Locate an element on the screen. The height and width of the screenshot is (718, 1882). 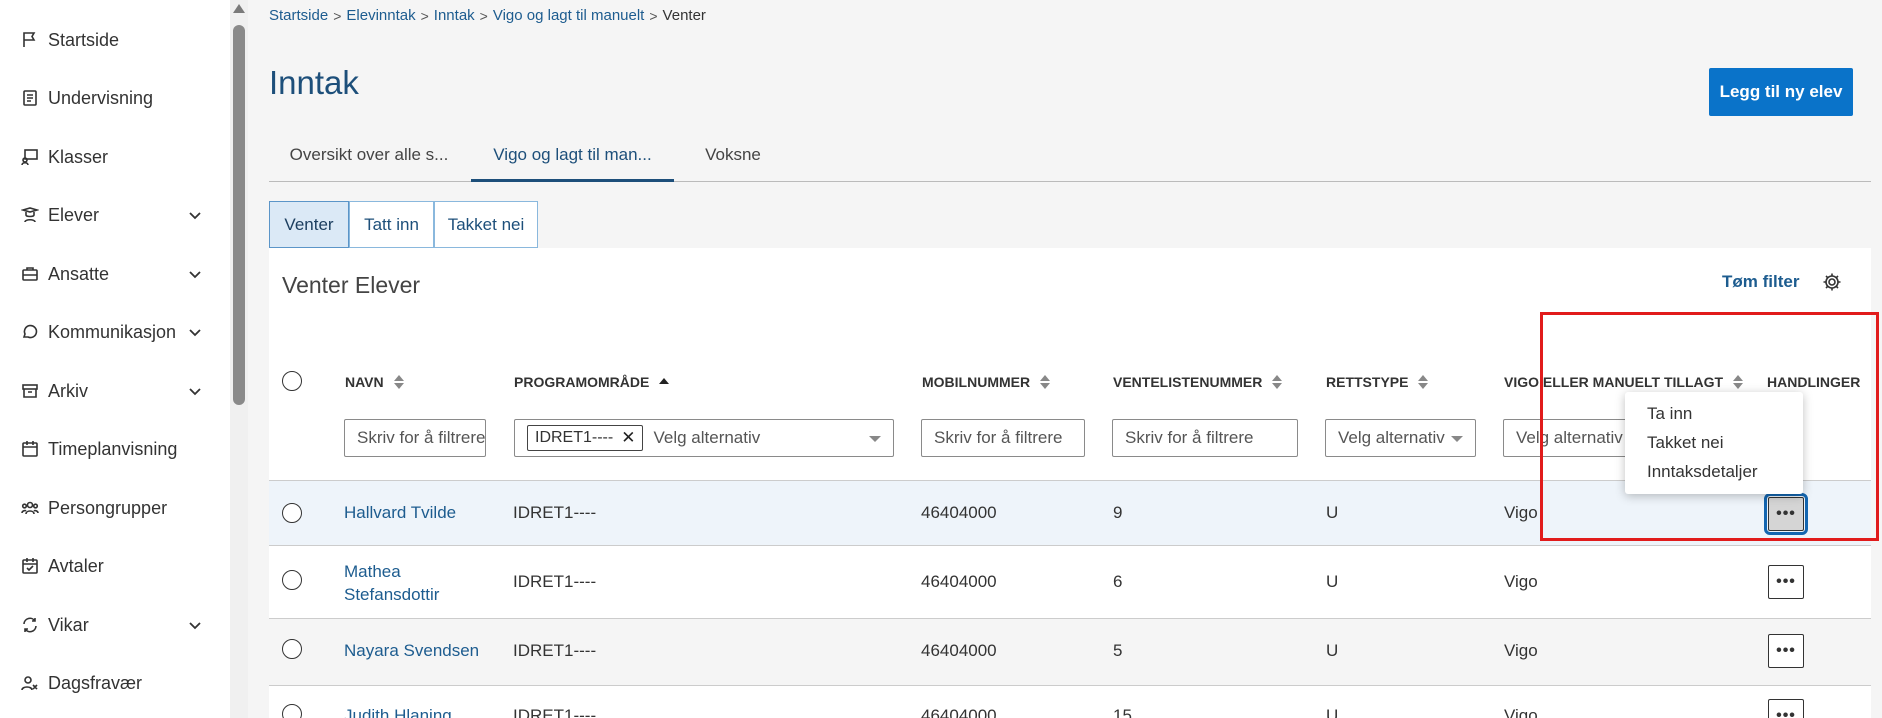
clear-filter-link: Tøm filter is located at coordinates (1760, 282).